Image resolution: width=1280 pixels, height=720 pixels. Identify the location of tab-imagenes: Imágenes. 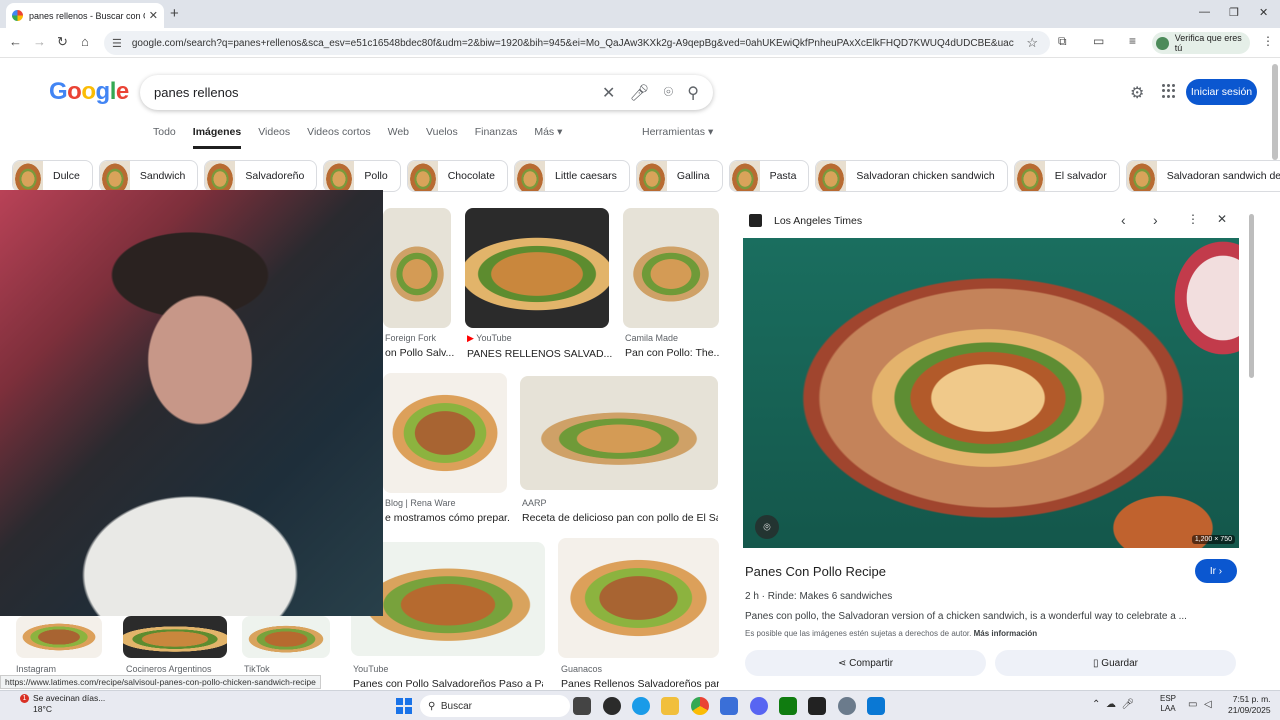
(217, 137).